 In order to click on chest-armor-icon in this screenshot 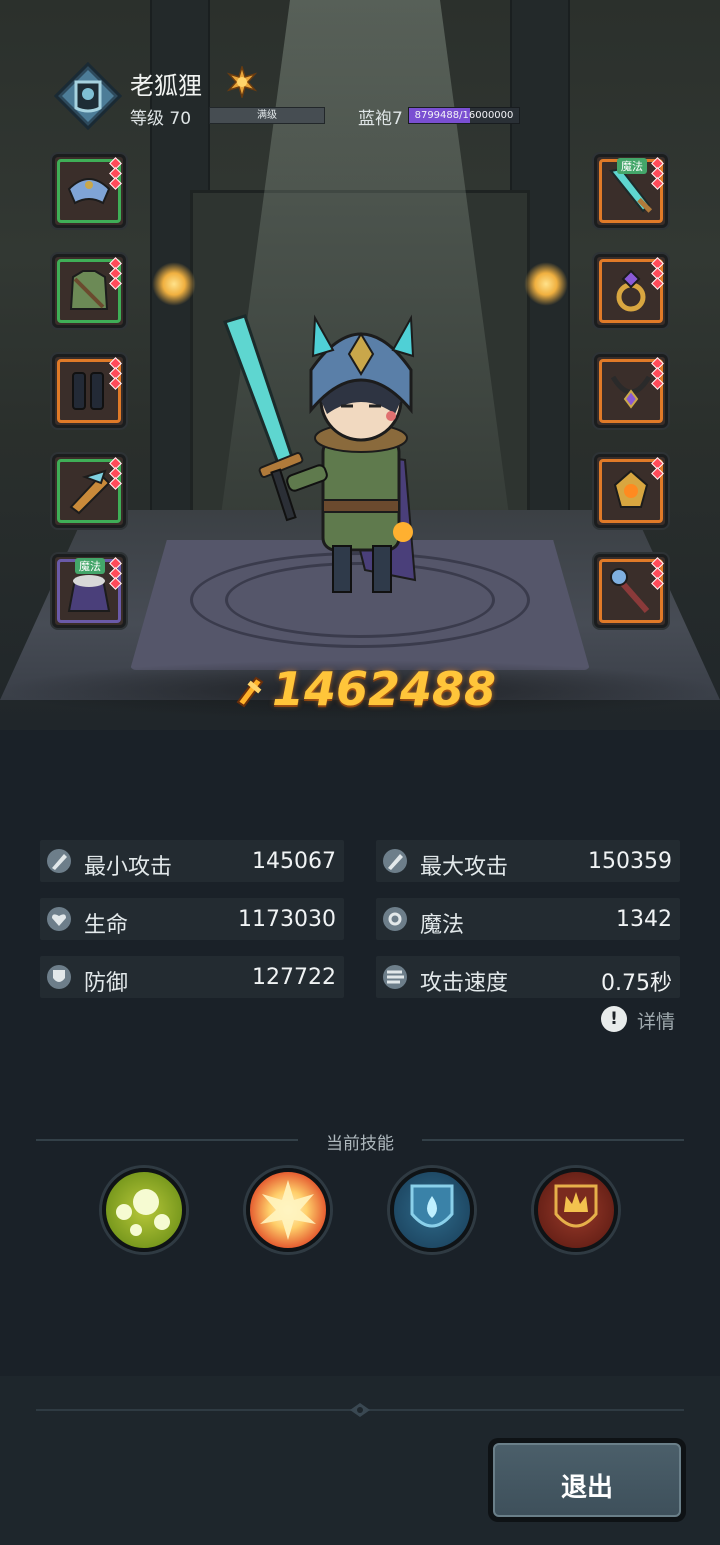, I will do `click(89, 290)`.